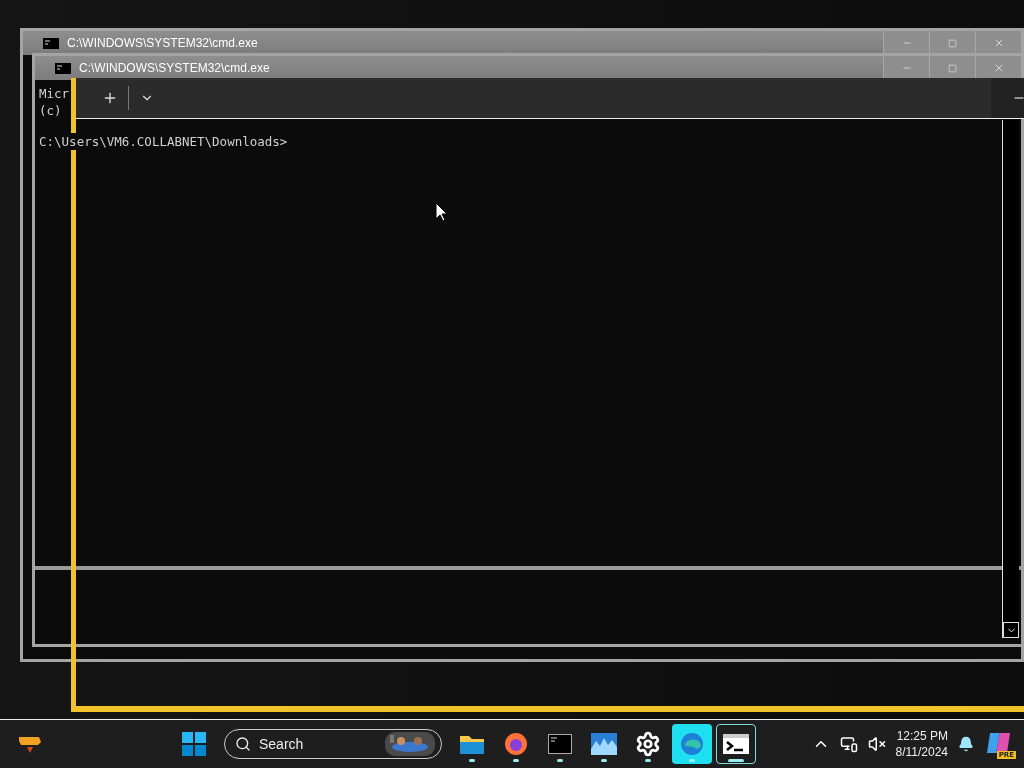 The height and width of the screenshot is (768, 1024). Describe the element at coordinates (54, 93) in the screenshot. I see `console-line: Micr` at that location.